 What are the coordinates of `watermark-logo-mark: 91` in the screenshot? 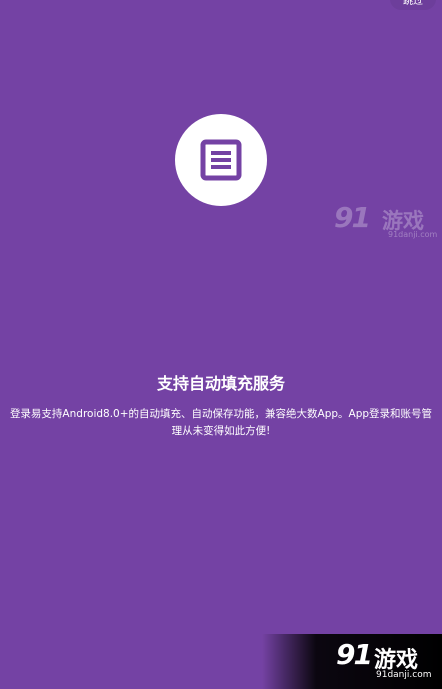 It's located at (352, 217).